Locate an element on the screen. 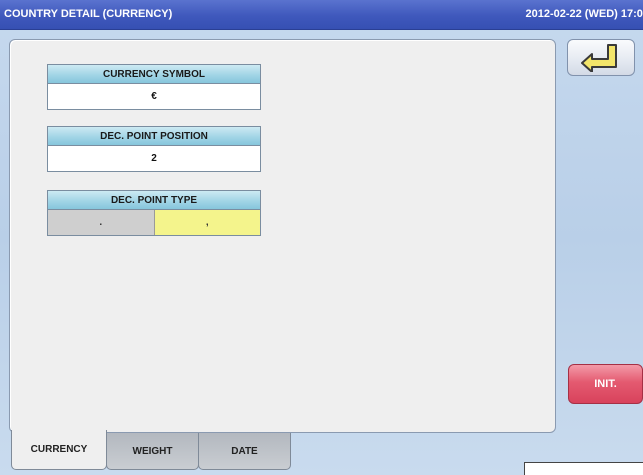 Image resolution: width=643 pixels, height=475 pixels. currency-symbol-label: CURRENCY SYMBOL is located at coordinates (154, 74).